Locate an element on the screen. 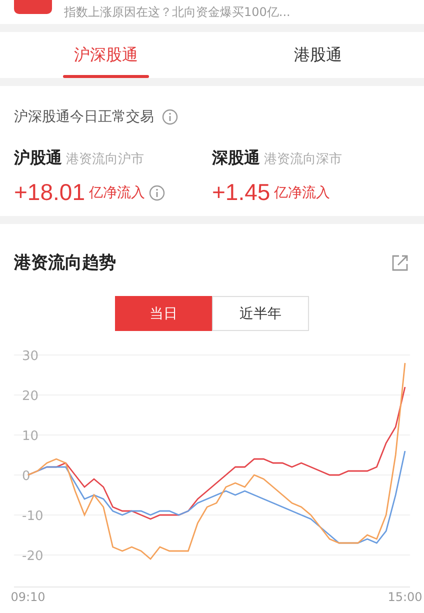  channel-description: 港资流向沪市 is located at coordinates (105, 159).